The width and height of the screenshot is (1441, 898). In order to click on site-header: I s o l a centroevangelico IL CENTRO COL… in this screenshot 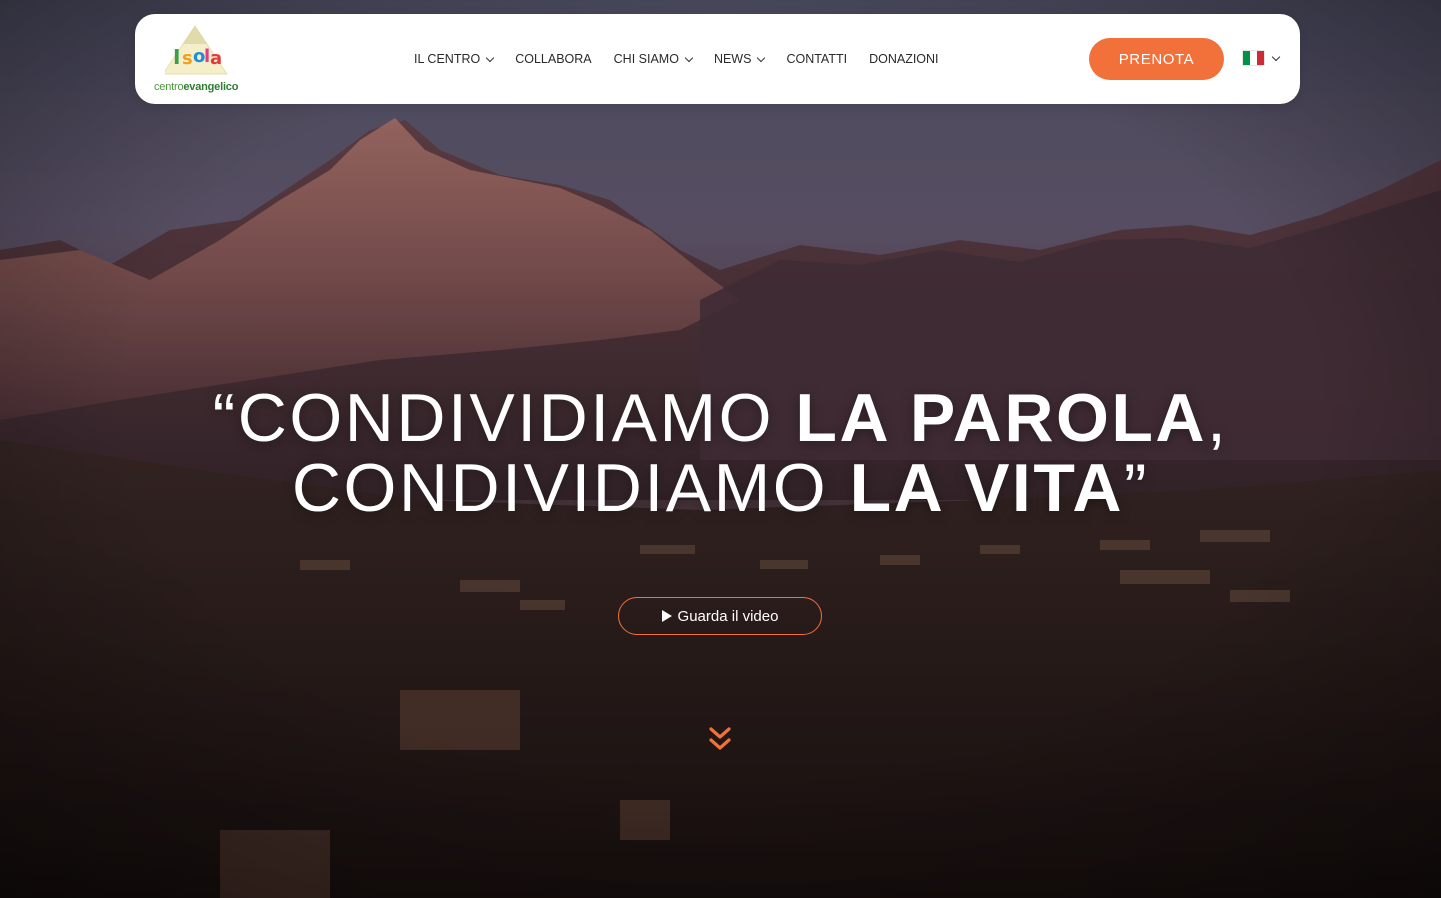, I will do `click(717, 59)`.